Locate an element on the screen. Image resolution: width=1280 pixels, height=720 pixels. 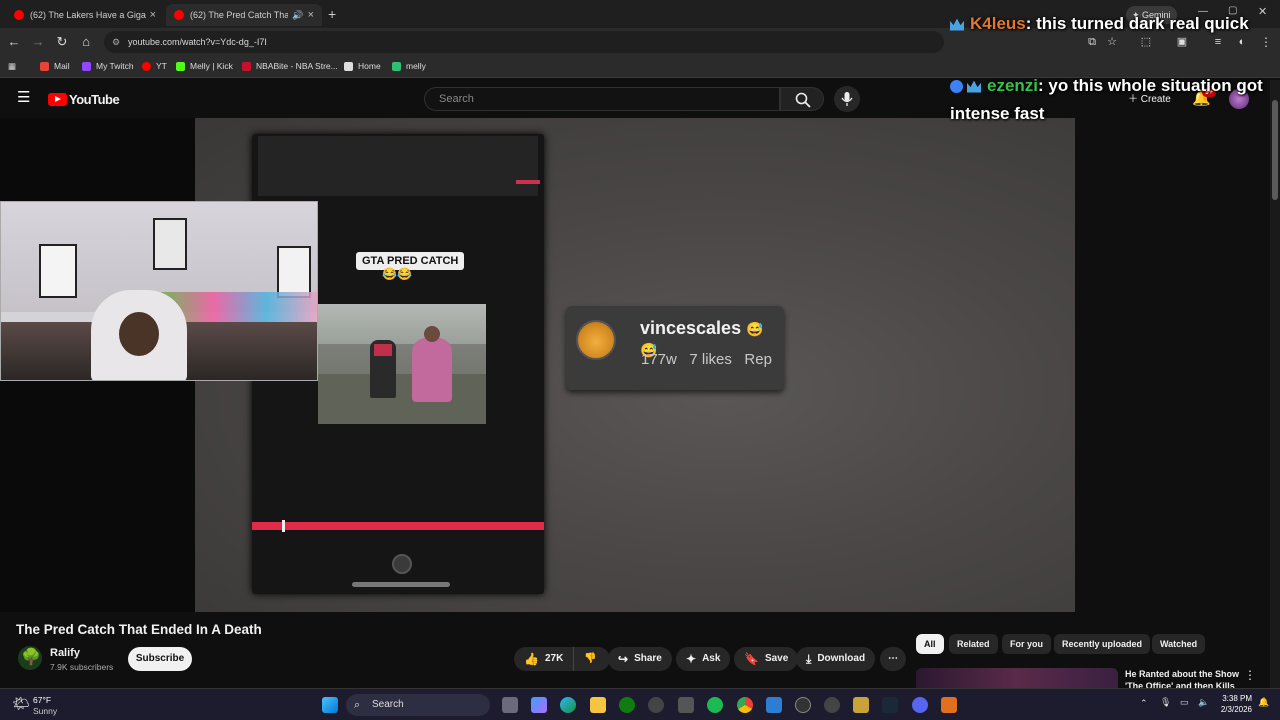
clock-date: 2/3/2026 is located at coordinates (1232, 709).